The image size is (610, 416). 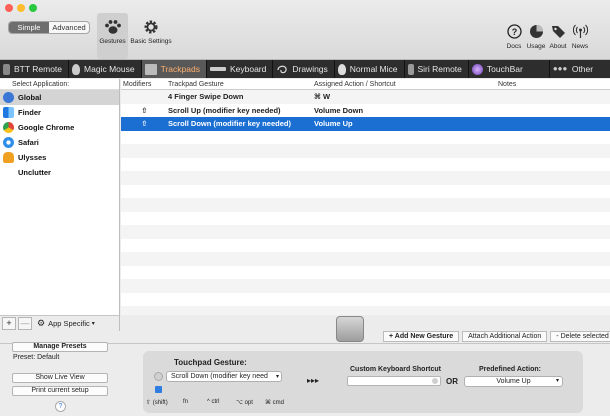 I want to click on tab-other: ●●● Other, so click(x=580, y=69).